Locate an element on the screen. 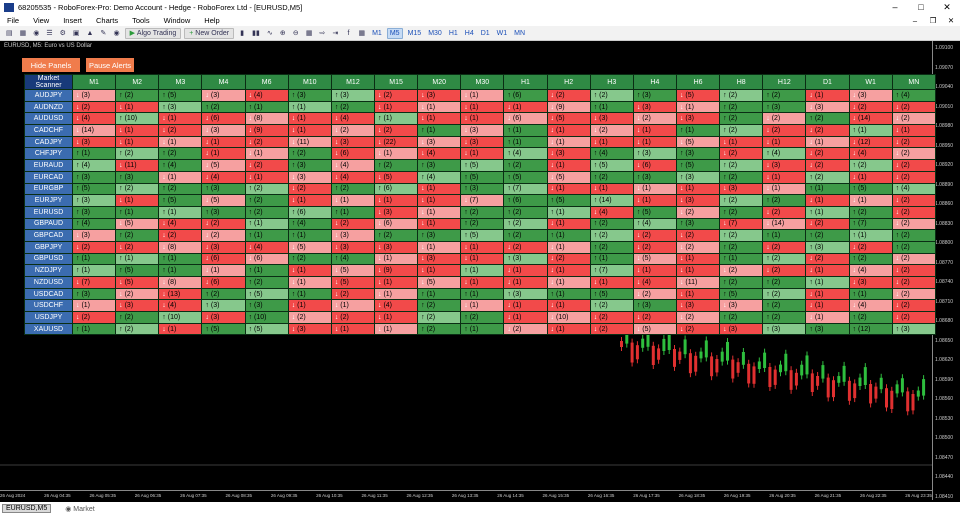  timeframe-h4: H4 is located at coordinates (469, 33).